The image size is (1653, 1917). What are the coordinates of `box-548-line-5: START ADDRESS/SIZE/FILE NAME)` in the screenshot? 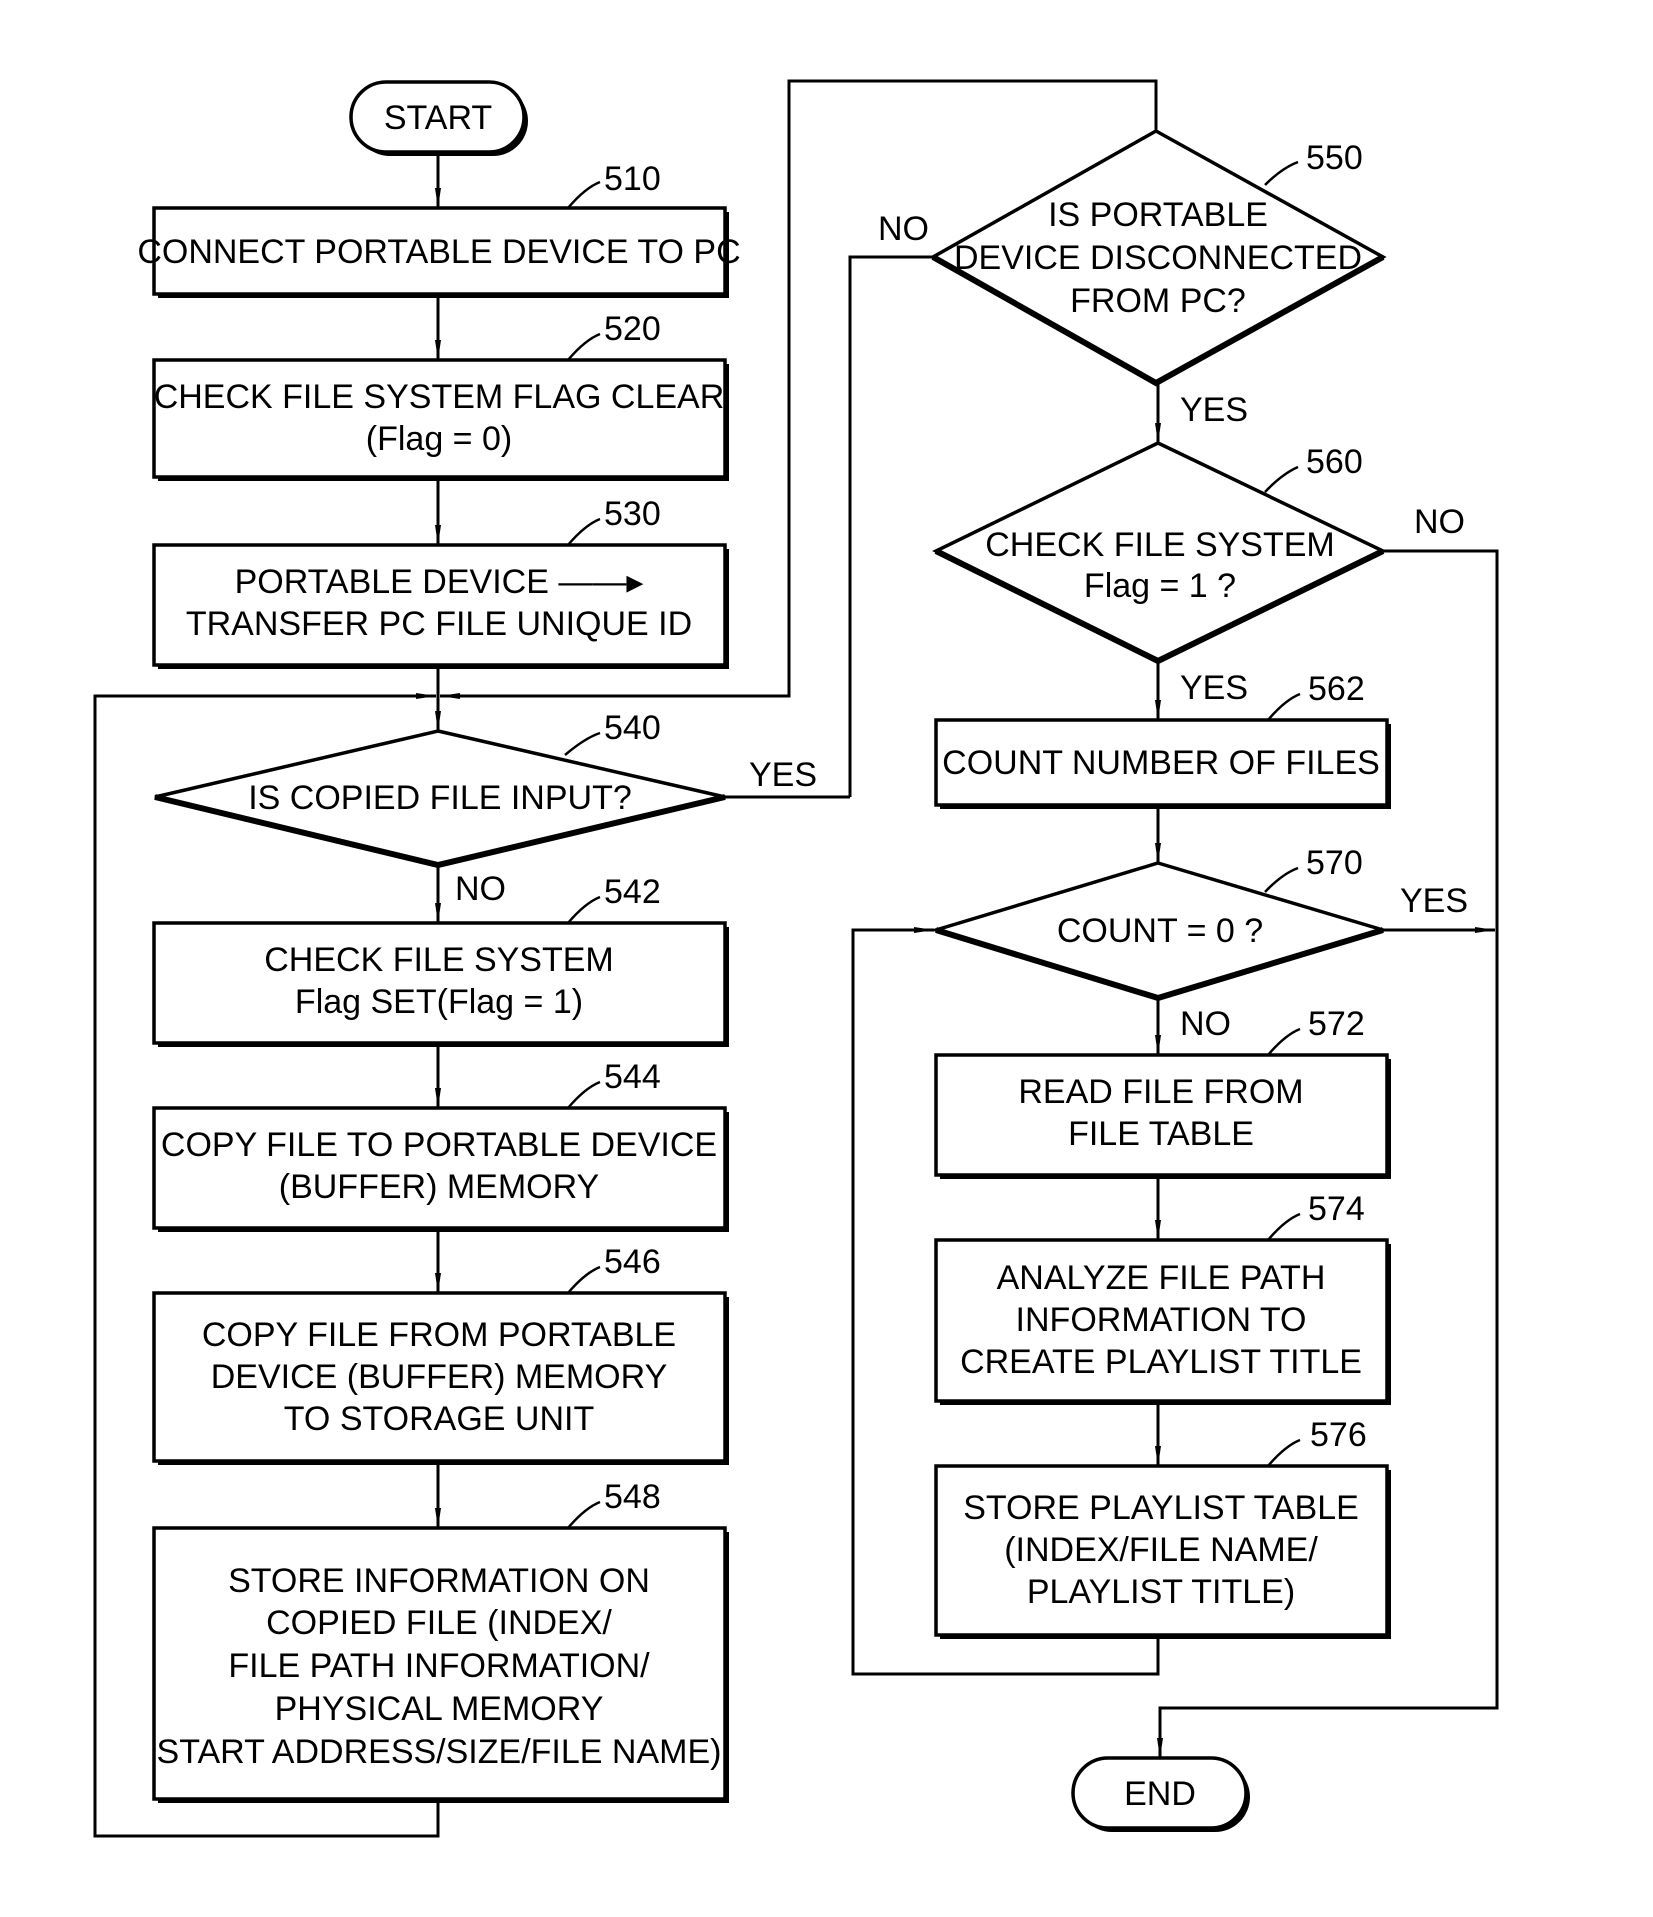 It's located at (439, 1752).